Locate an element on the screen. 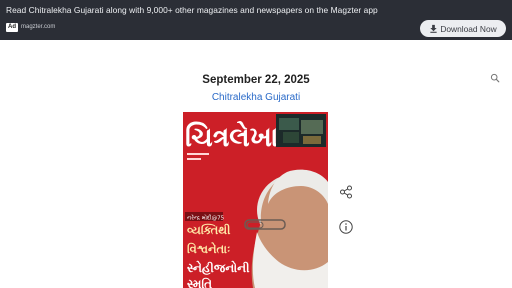 The width and height of the screenshot is (512, 288). download-now-button: Download Now is located at coordinates (463, 28).